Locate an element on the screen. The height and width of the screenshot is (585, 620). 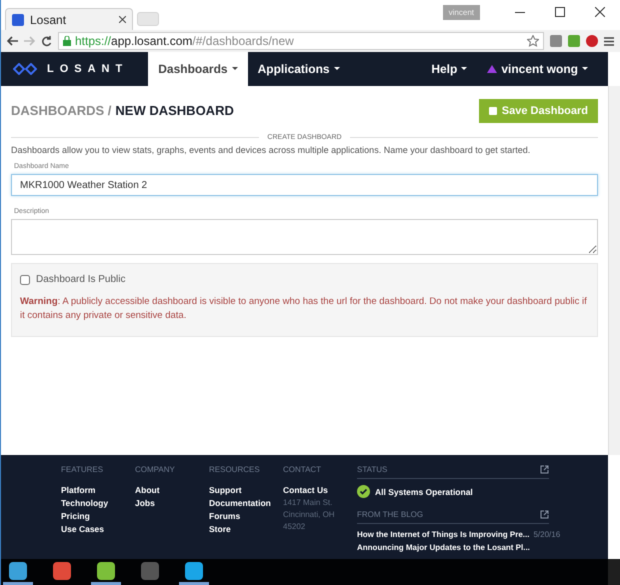
warning-text: Warning: A publicly accessible dashboard is visible to anyone who has the url for the dashboard. Do not make your dashboard public if it contains any private or sensitive data. is located at coordinates (304, 309).